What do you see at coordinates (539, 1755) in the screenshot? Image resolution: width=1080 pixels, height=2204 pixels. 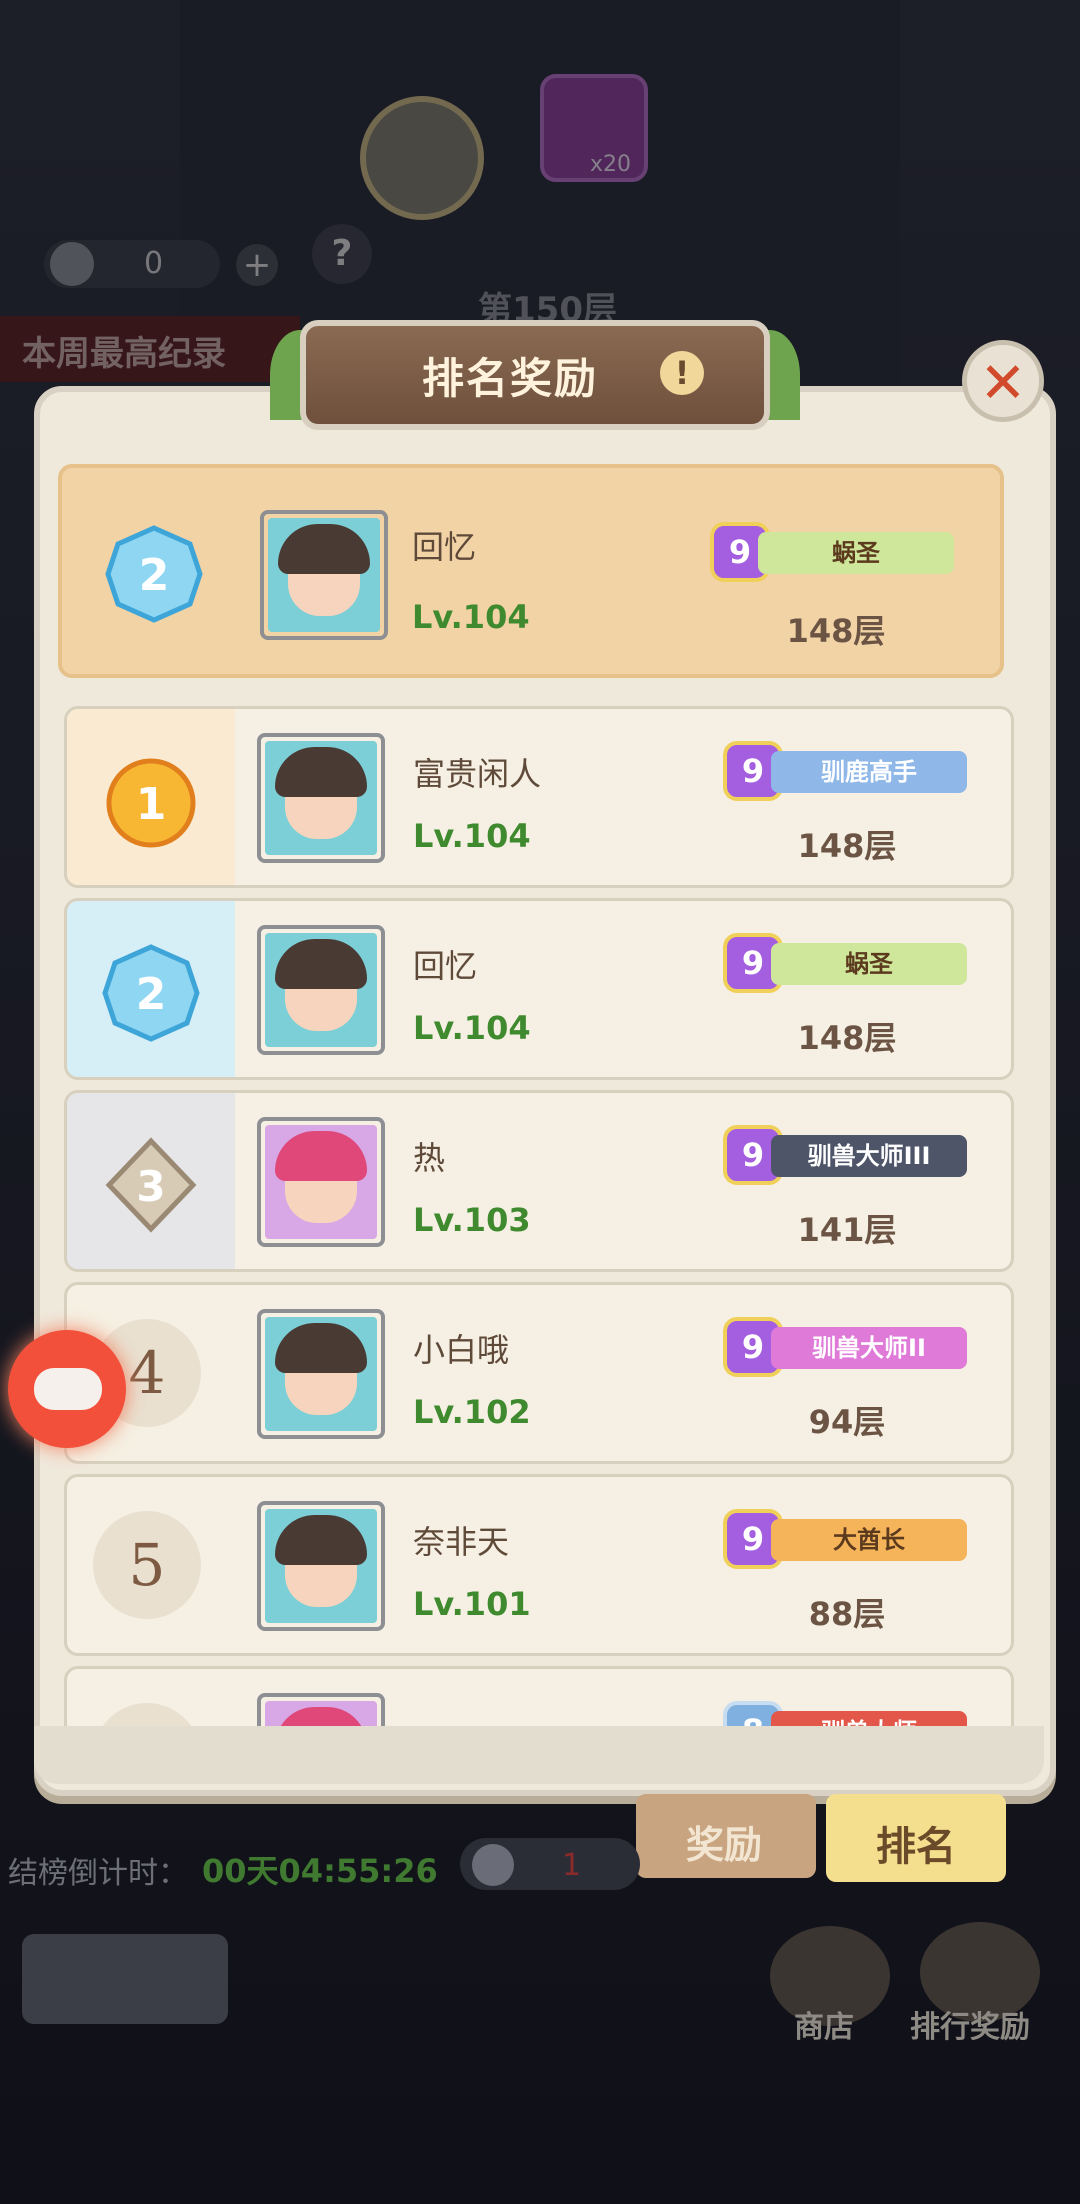 I see `panel-bottom-rim` at bounding box center [539, 1755].